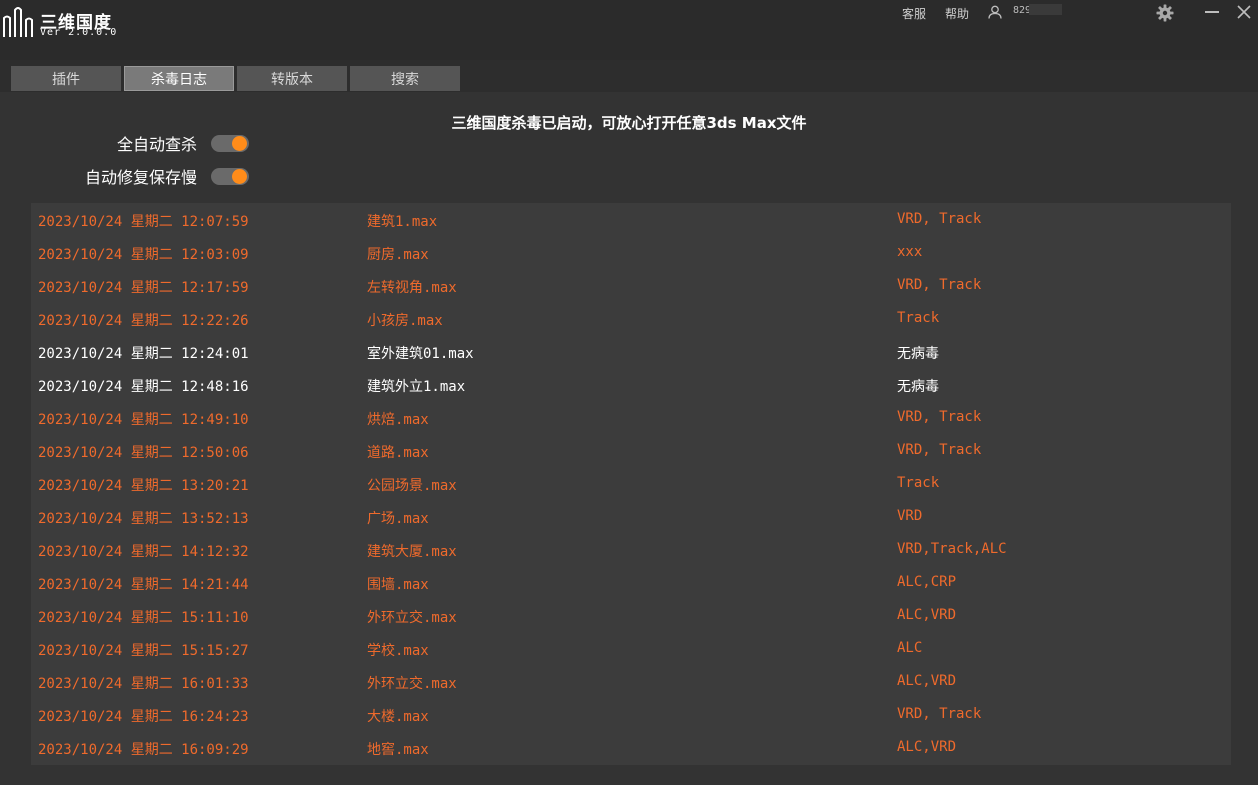  What do you see at coordinates (631, 615) in the screenshot?
I see `log-row: 2023/10/24 星期二 15:11:10 外环立交.max ALC,VRD` at bounding box center [631, 615].